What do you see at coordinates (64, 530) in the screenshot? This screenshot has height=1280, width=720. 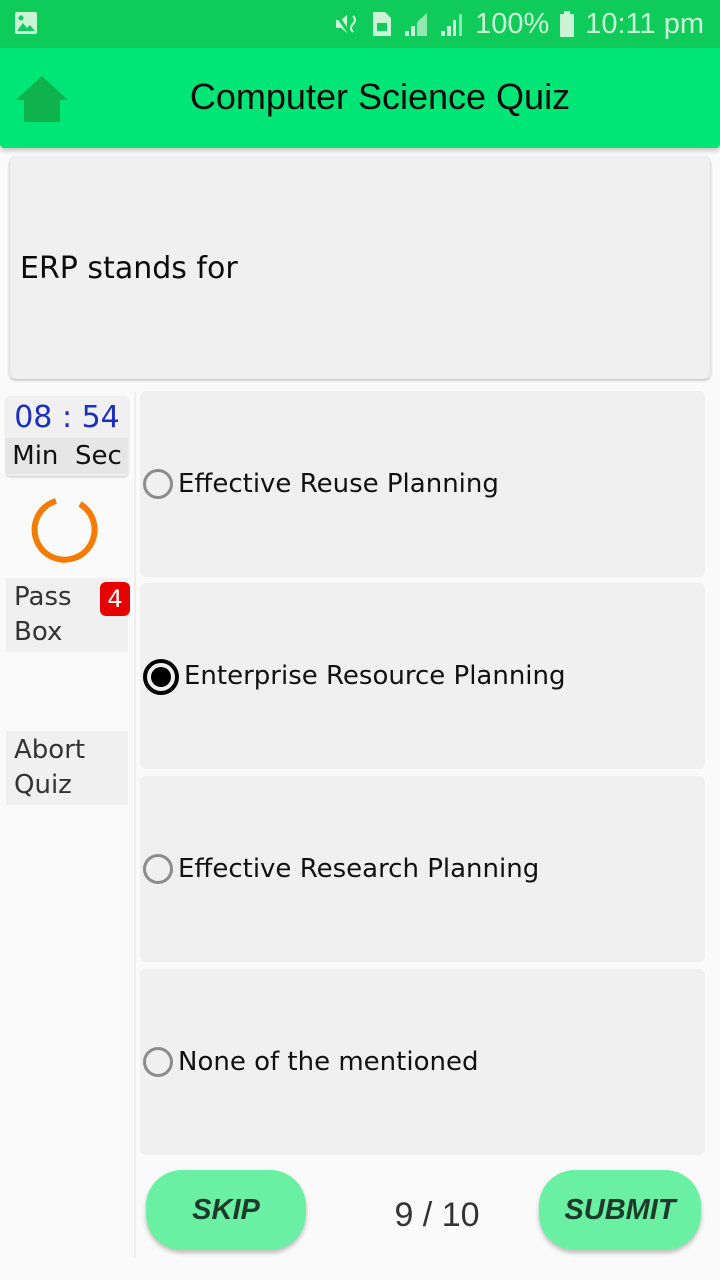 I see `loading-spinner-icon` at bounding box center [64, 530].